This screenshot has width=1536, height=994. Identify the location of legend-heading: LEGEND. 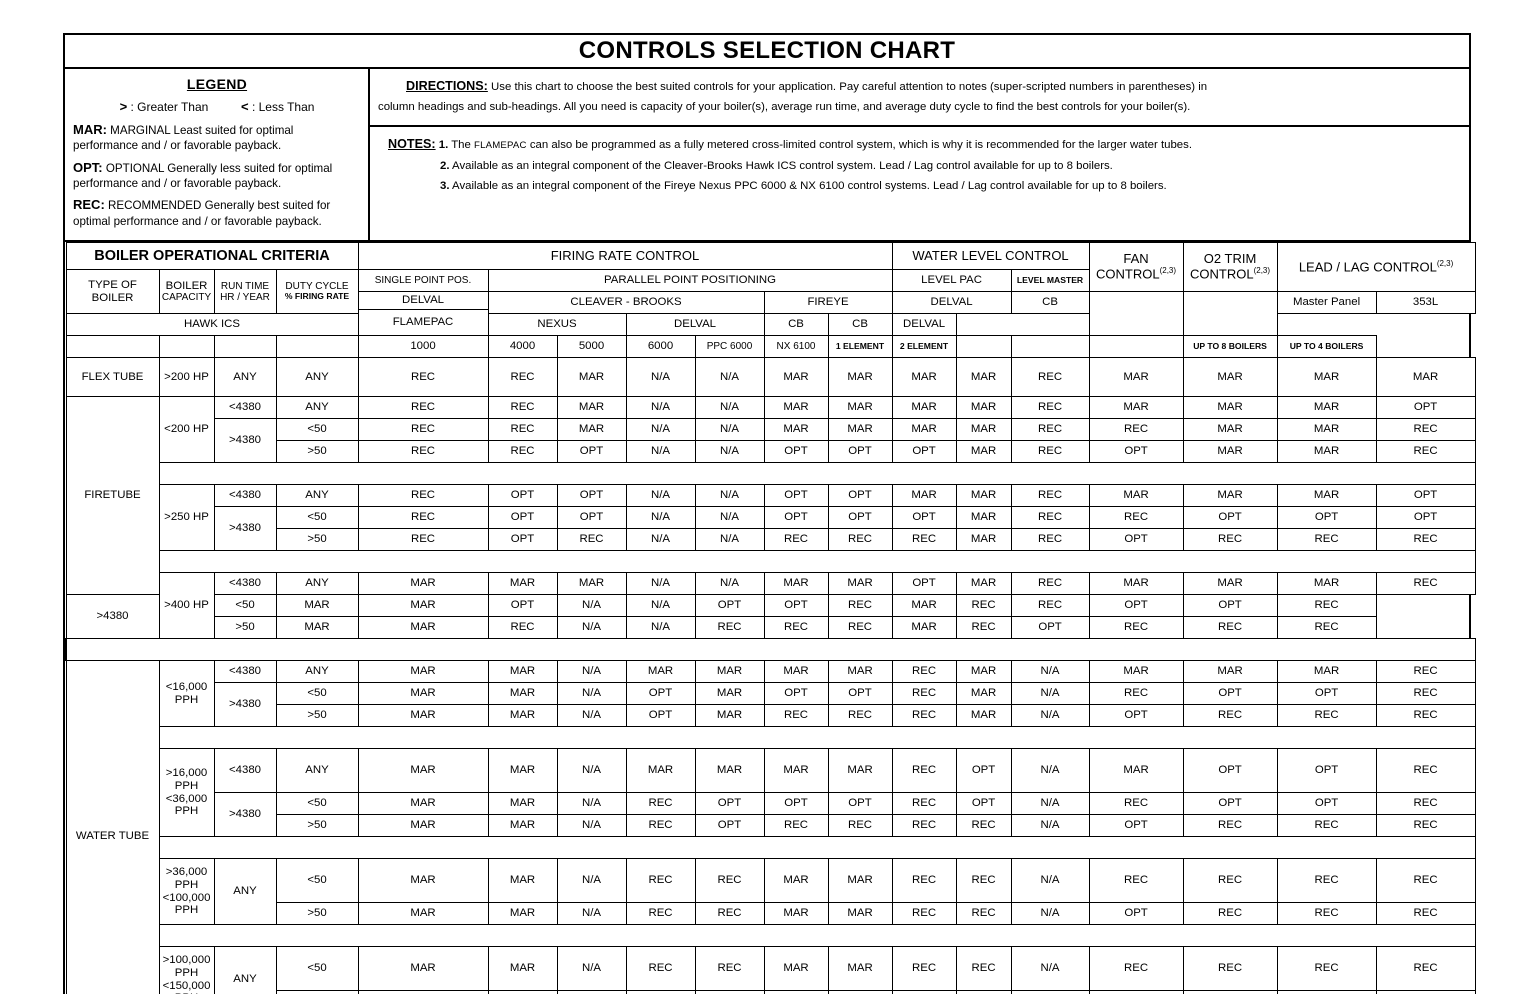
(217, 84).